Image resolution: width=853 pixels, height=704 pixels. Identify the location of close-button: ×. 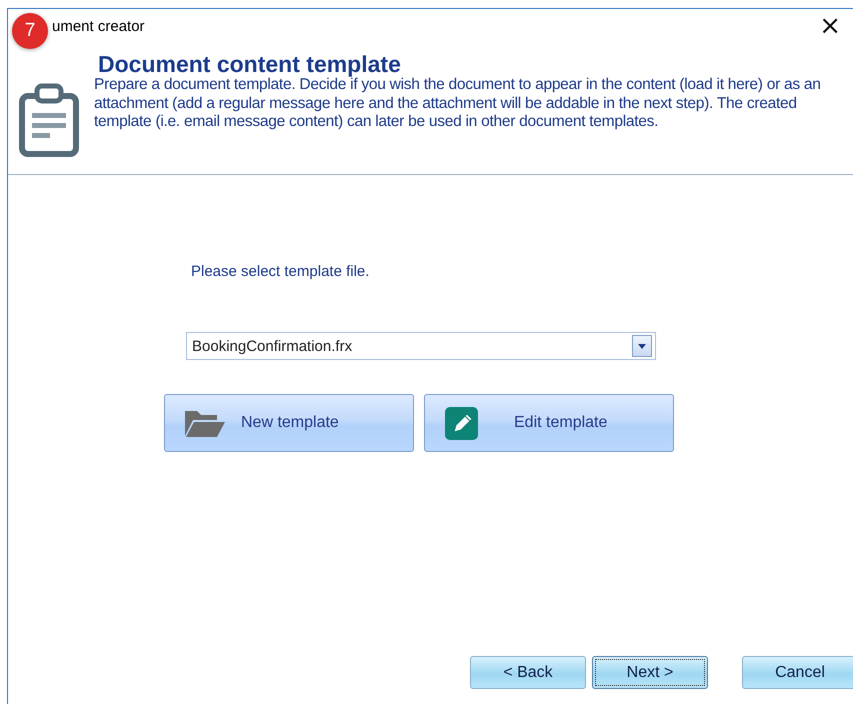
(830, 26).